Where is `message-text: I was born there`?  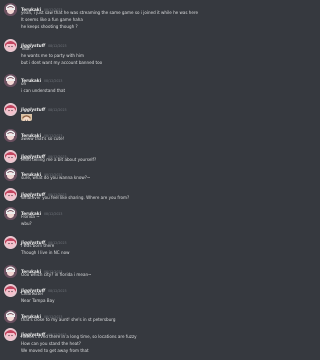
message-text: I was born there is located at coordinates (38, 245).